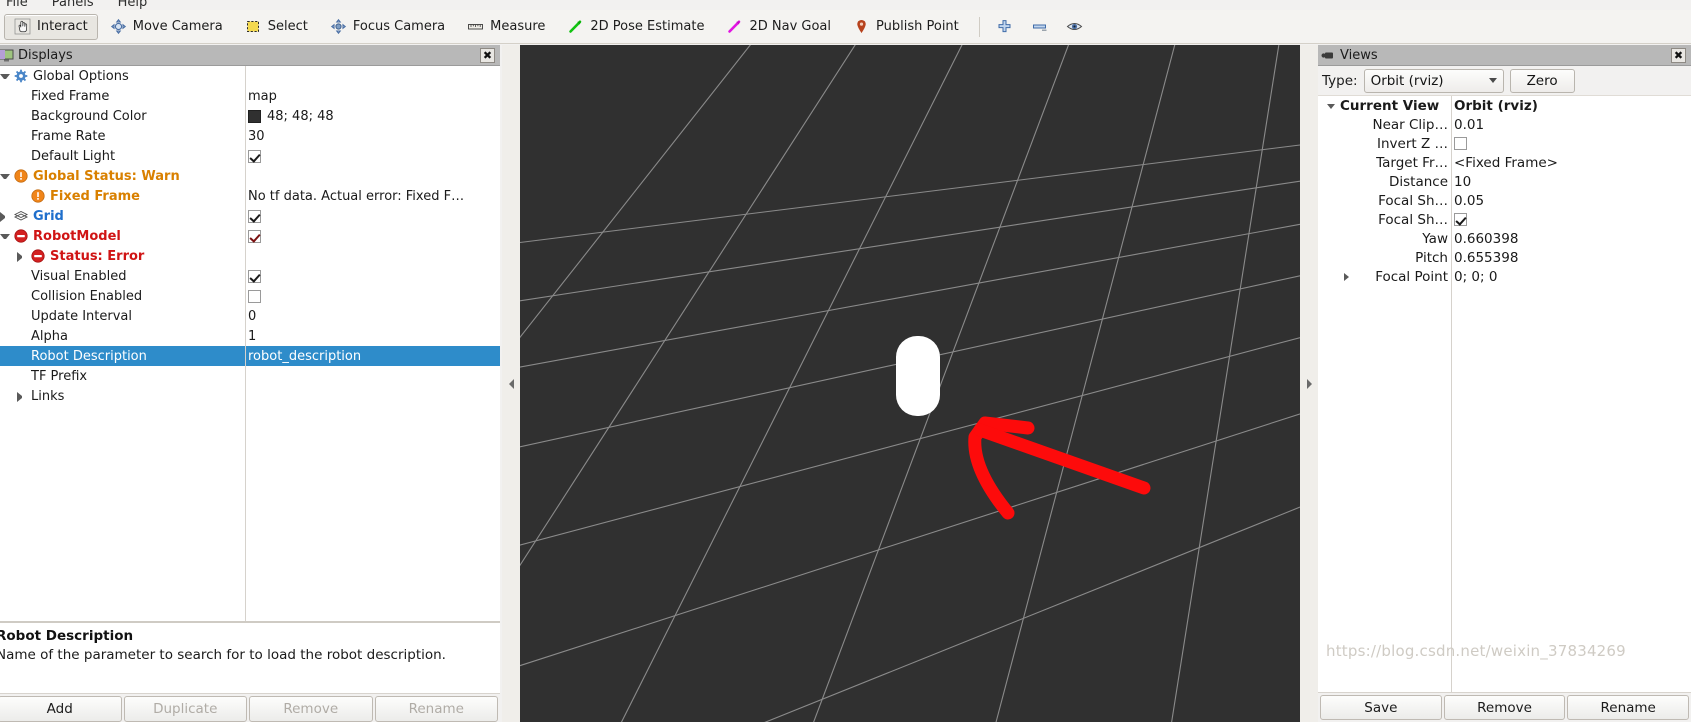 Image resolution: width=1691 pixels, height=722 pixels. I want to click on displays-add-button: Add, so click(61, 709).